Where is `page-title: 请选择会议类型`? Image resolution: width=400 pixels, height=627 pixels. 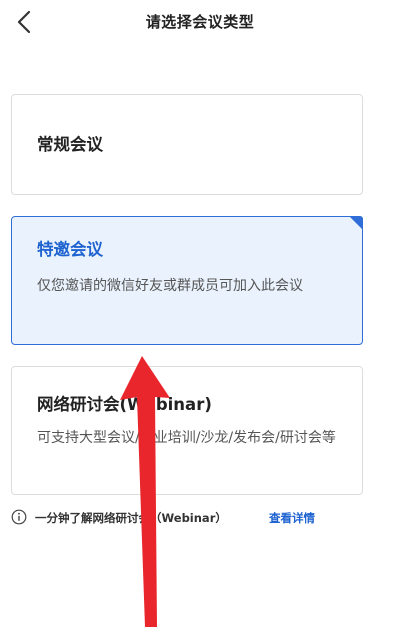
page-title: 请选择会议类型 is located at coordinates (200, 22).